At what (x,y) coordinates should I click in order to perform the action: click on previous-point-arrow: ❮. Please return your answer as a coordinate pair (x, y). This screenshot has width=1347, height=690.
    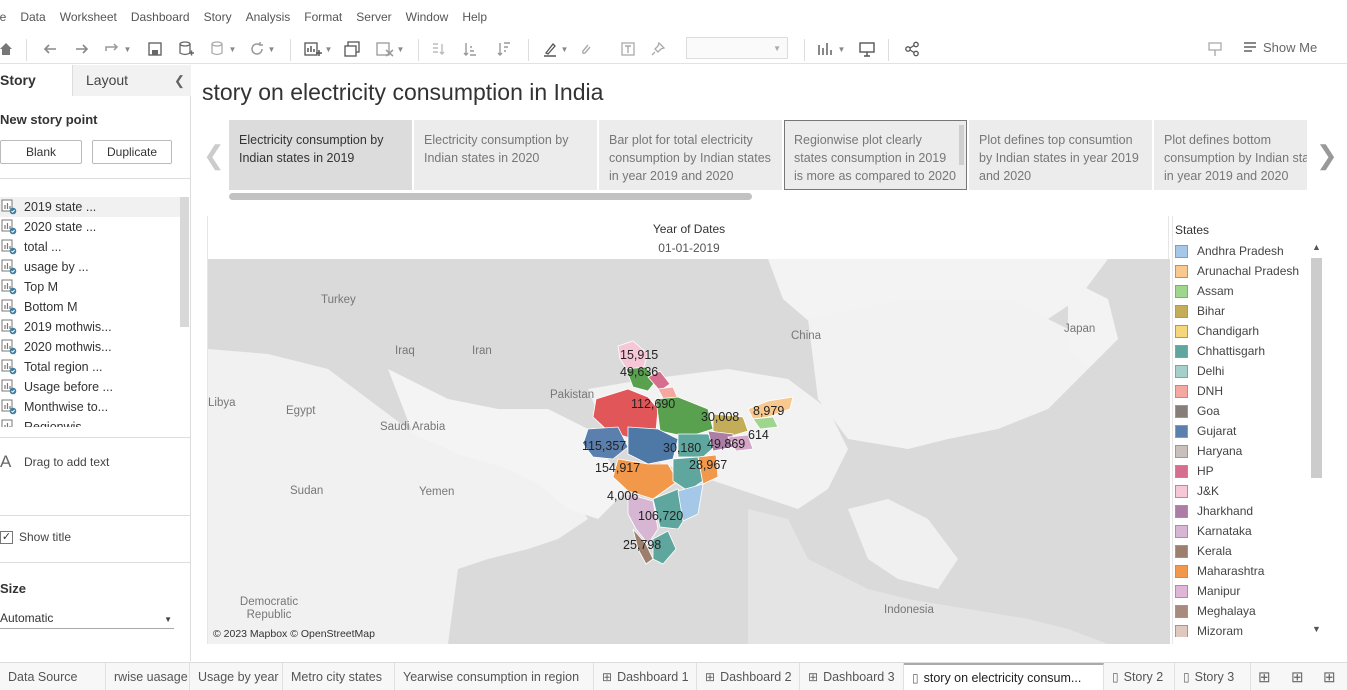
    Looking at the image, I should click on (214, 155).